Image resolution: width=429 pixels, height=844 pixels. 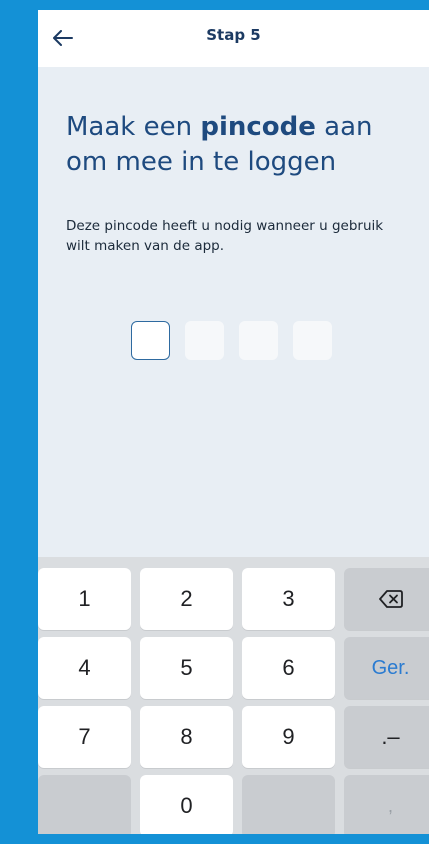 What do you see at coordinates (288, 737) in the screenshot?
I see `key-9: 9` at bounding box center [288, 737].